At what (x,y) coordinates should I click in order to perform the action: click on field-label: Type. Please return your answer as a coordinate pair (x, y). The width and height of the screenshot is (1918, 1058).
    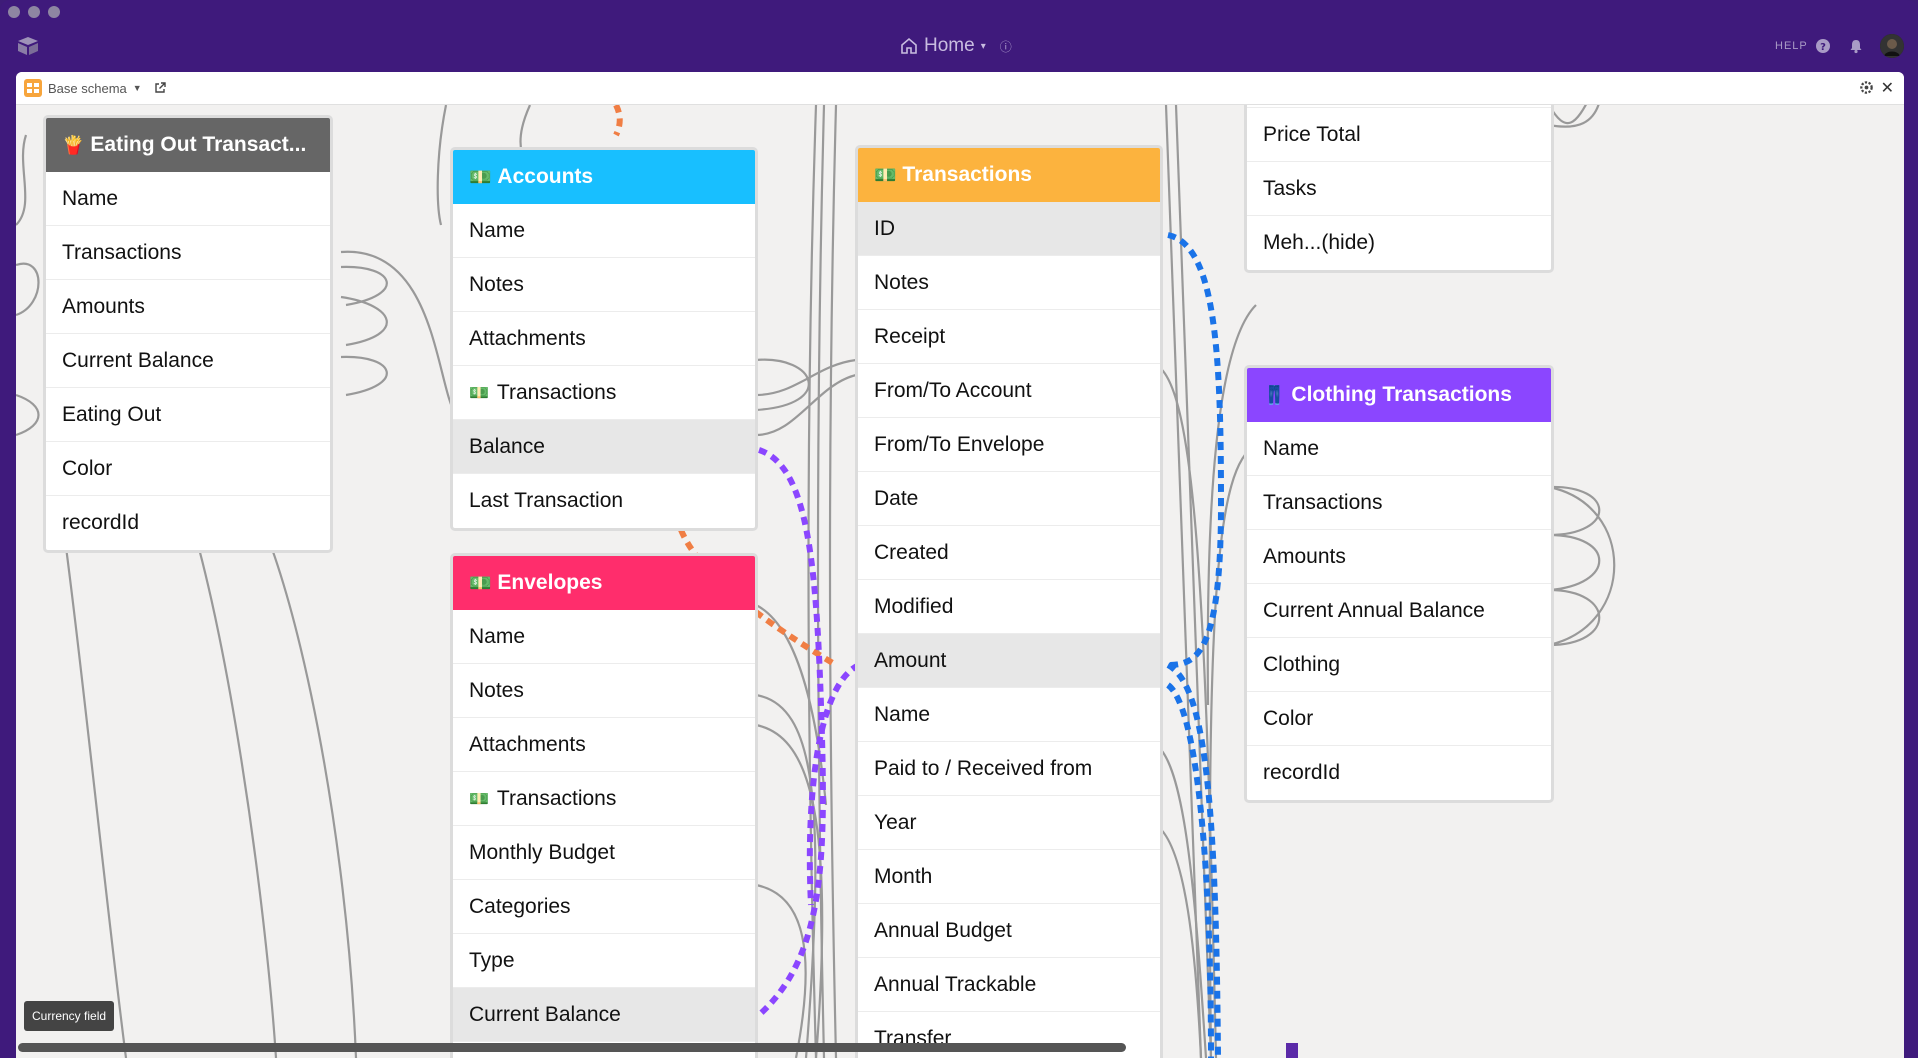
    Looking at the image, I should click on (492, 960).